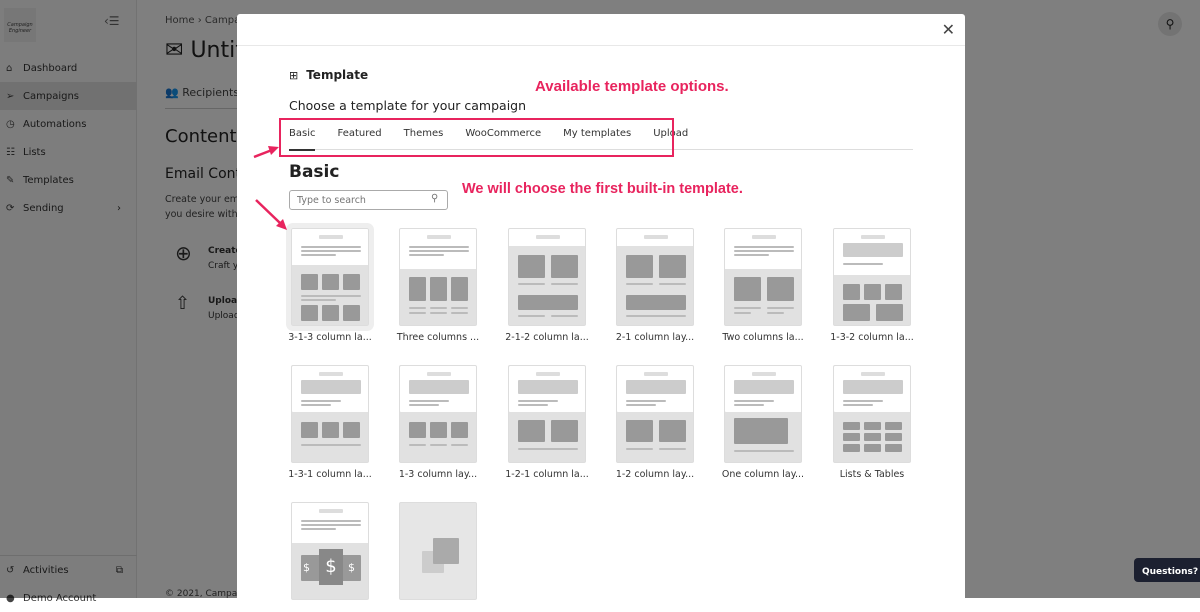 The height and width of the screenshot is (612, 1200). I want to click on arrow-to-tabs, so click(263, 153).